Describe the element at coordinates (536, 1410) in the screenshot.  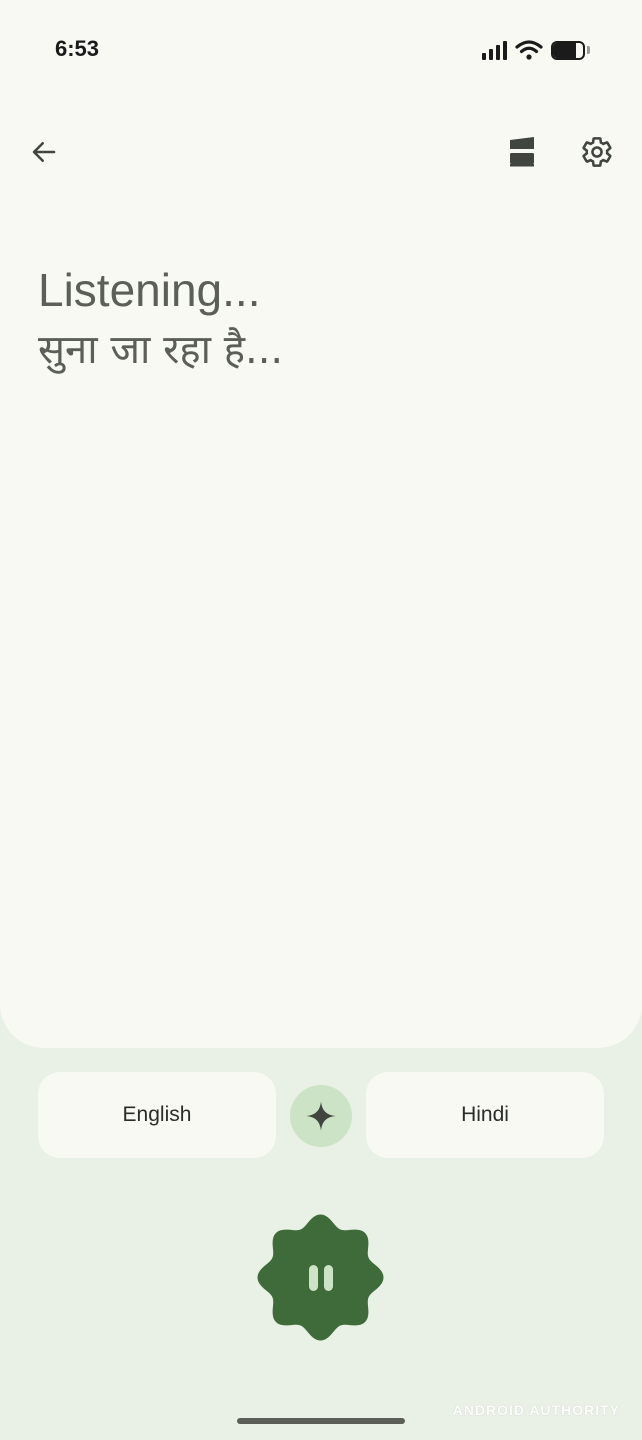
I see `watermark: ANDROID AUTHORITY` at that location.